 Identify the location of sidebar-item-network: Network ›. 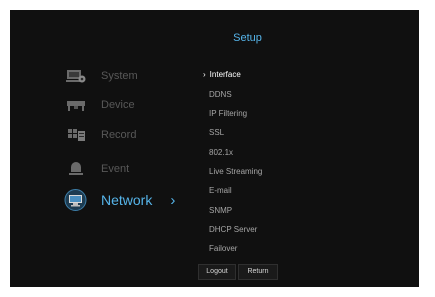
(119, 200).